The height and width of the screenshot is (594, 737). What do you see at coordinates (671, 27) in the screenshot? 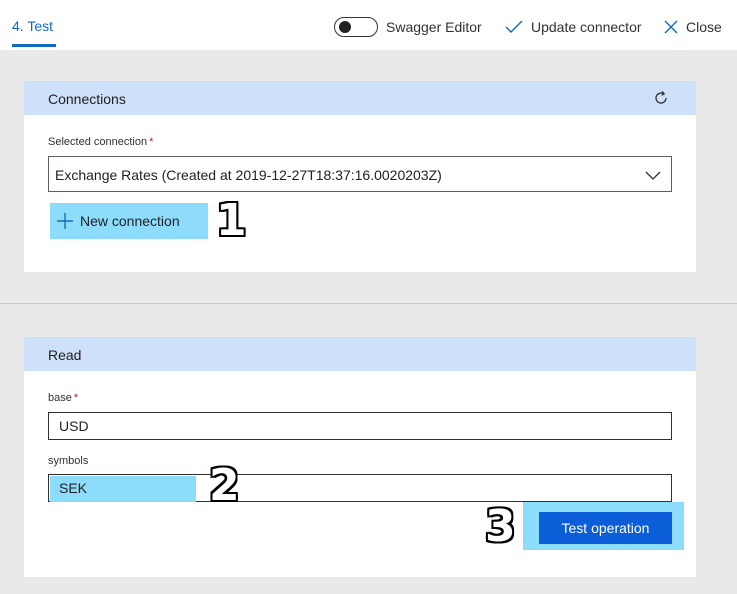
I see `close-icon` at bounding box center [671, 27].